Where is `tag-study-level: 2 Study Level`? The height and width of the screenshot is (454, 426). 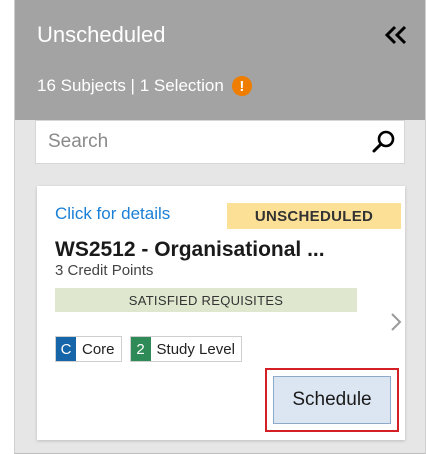
tag-study-level: 2 Study Level is located at coordinates (185, 349).